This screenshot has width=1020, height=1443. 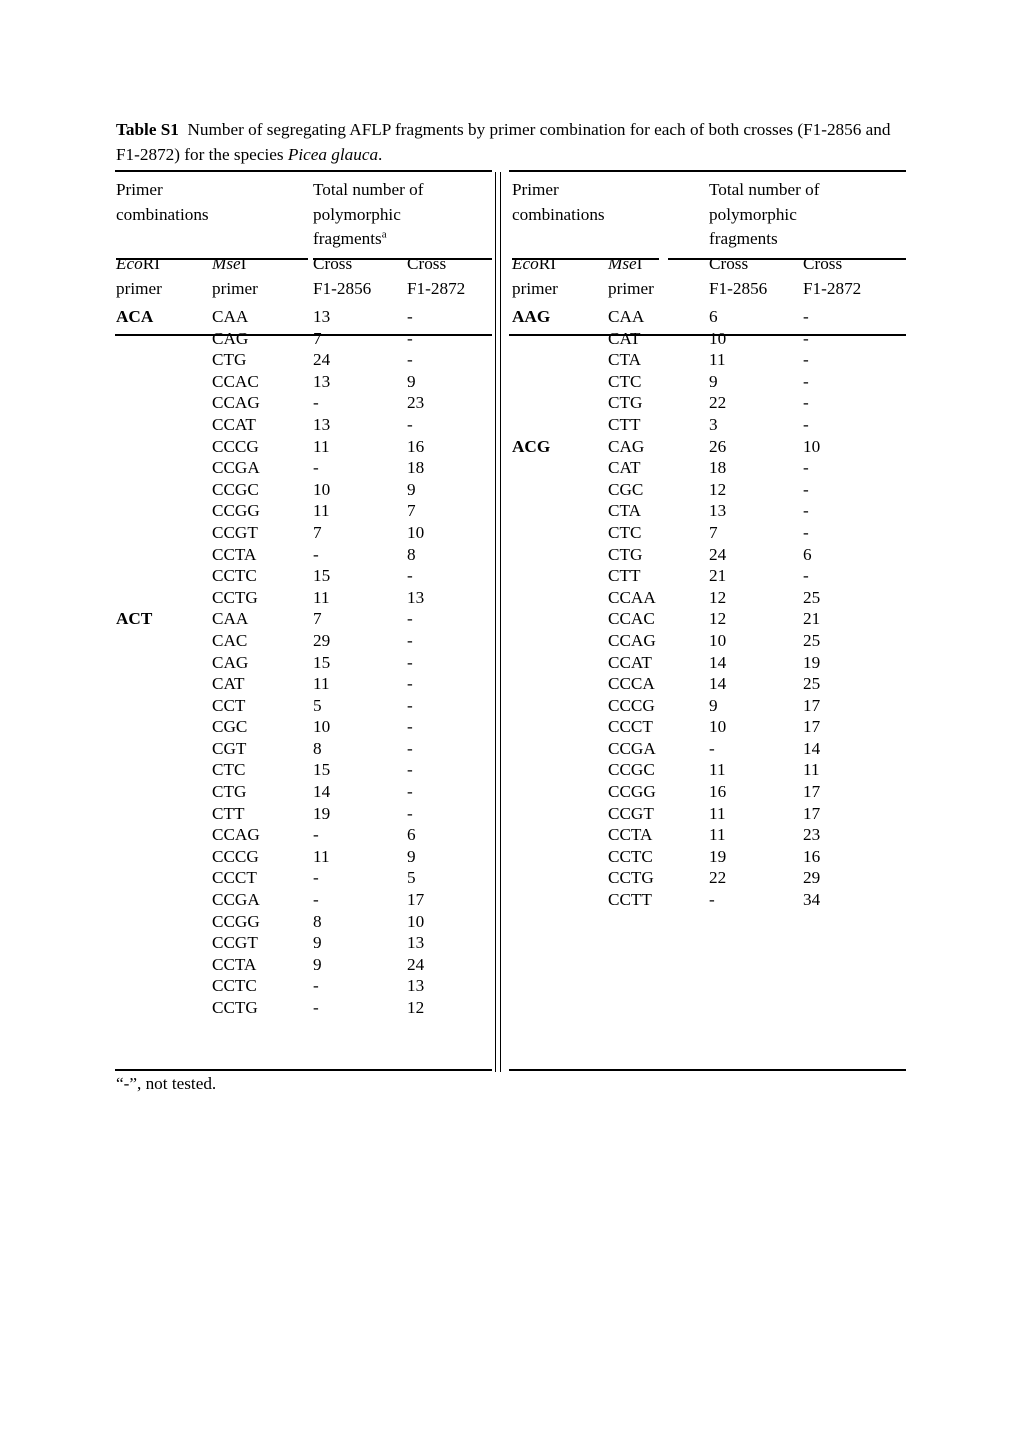 I want to click on table-row: CCCT 10 17, so click(x=708, y=727).